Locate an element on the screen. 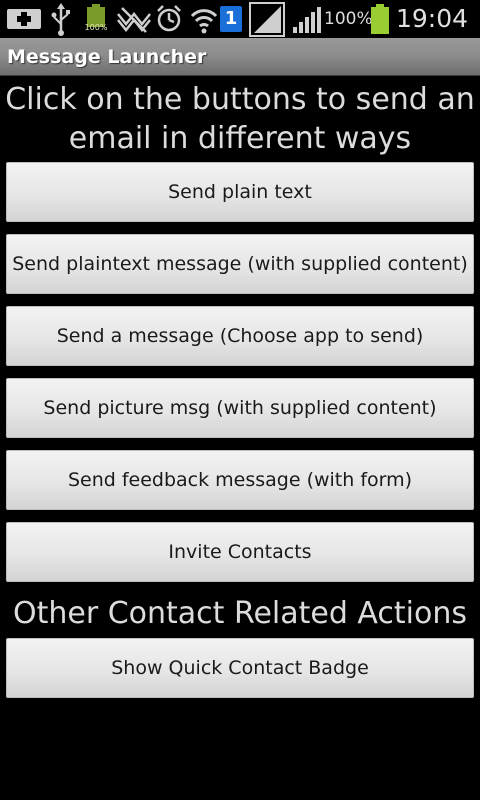 The height and width of the screenshot is (800, 480). alarm-icon is located at coordinates (169, 18).